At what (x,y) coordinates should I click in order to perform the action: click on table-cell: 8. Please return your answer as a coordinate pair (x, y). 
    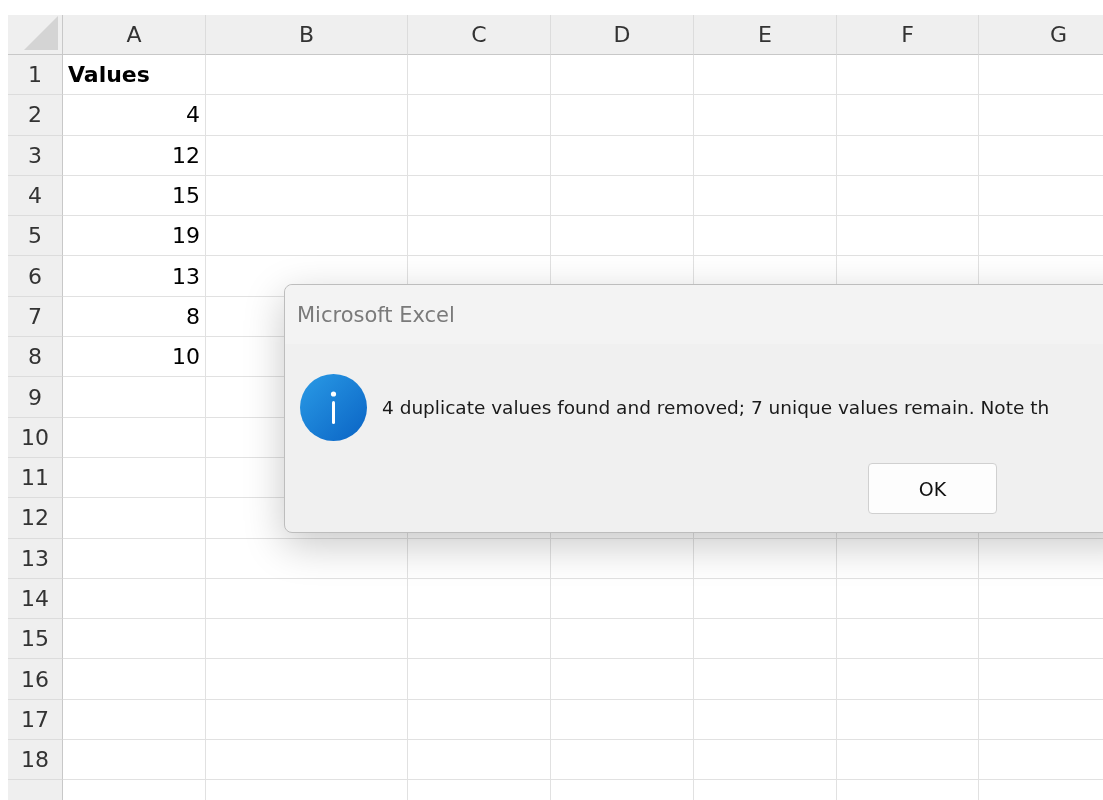
    Looking at the image, I should click on (134, 317).